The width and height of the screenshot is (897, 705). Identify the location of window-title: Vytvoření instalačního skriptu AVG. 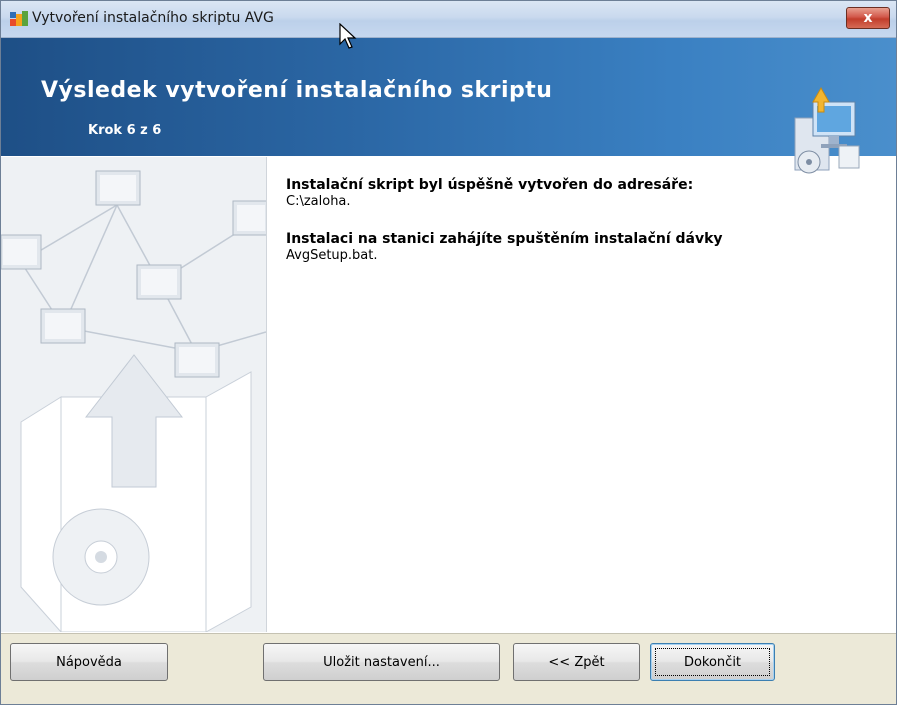
(153, 18).